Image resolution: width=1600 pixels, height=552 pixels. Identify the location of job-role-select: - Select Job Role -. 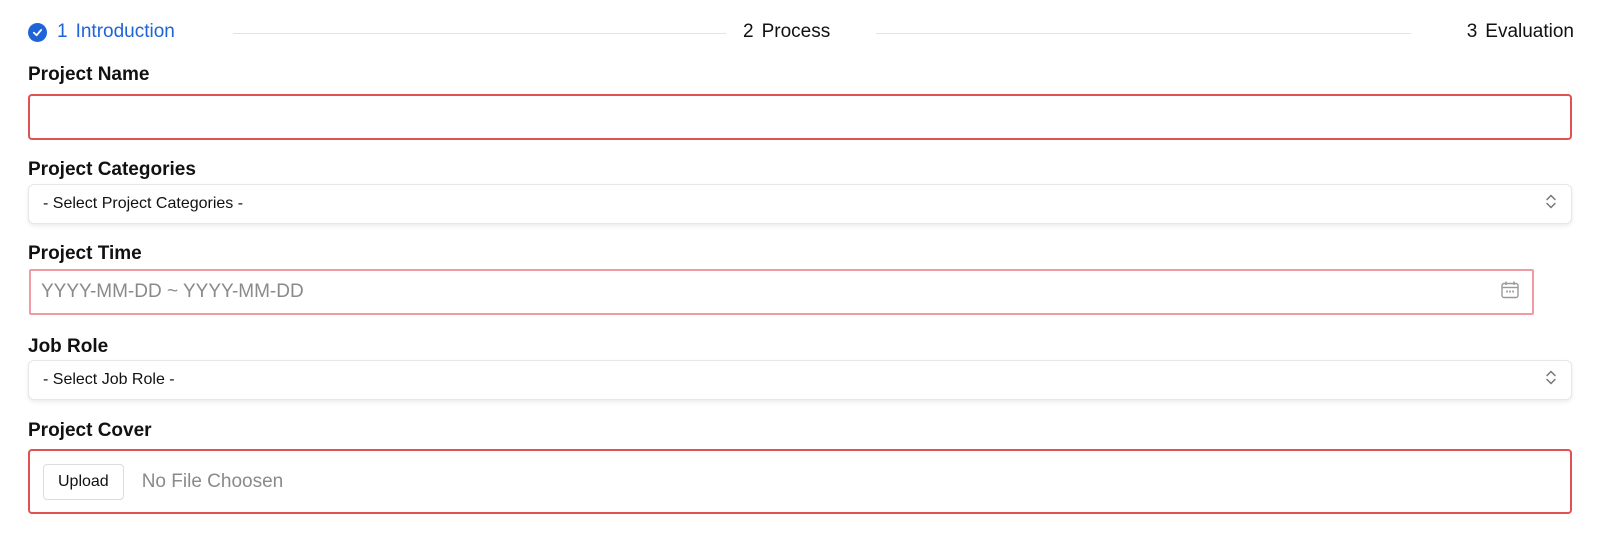
(800, 380).